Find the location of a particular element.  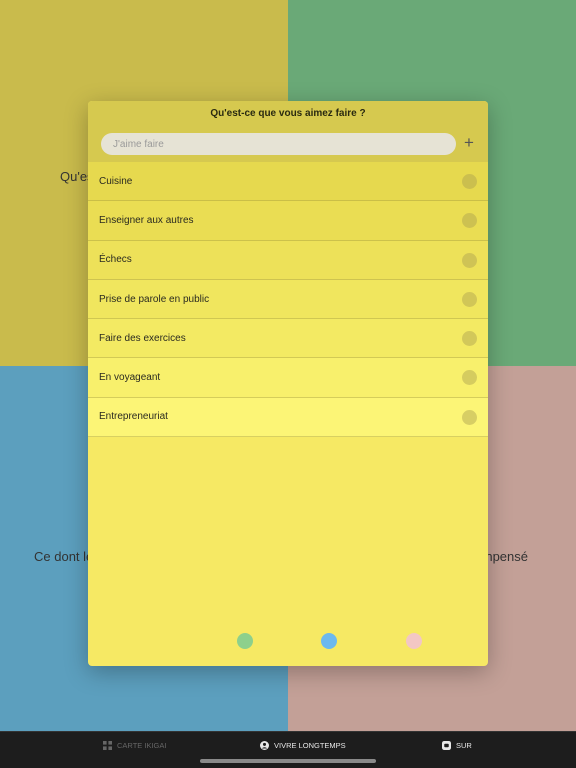

tab-vivre-longtemps: VIVRE LONGTEMPS is located at coordinates (303, 745).